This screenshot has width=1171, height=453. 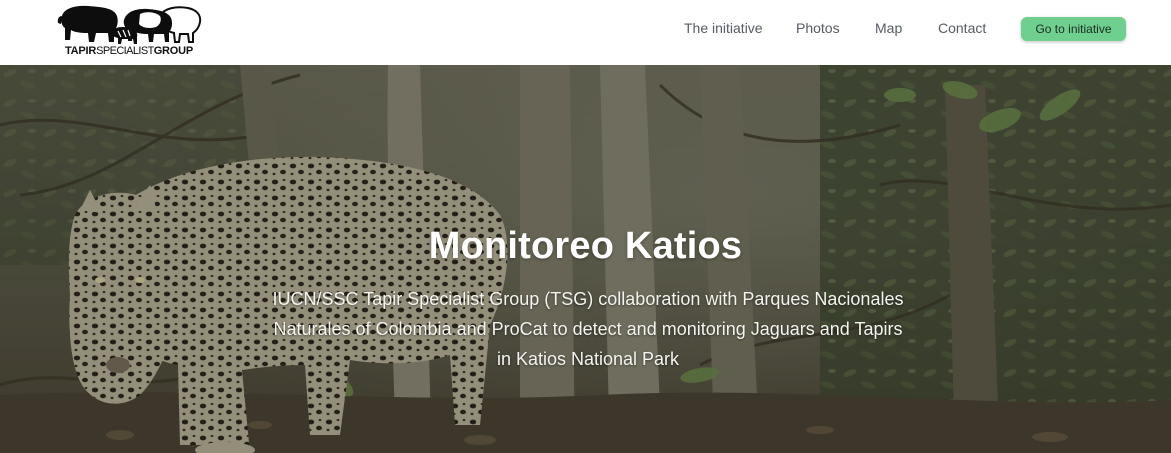 I want to click on logo-wordmark: TAPIRSPECIALISTGROUP, so click(x=129, y=51).